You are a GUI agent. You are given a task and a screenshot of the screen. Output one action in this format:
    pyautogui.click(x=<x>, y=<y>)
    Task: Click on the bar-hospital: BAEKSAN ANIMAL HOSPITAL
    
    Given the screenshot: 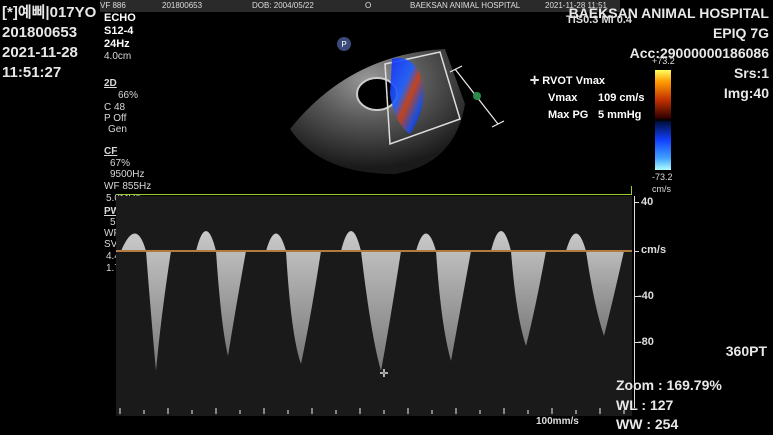 What is the action you would take?
    pyautogui.click(x=465, y=5)
    